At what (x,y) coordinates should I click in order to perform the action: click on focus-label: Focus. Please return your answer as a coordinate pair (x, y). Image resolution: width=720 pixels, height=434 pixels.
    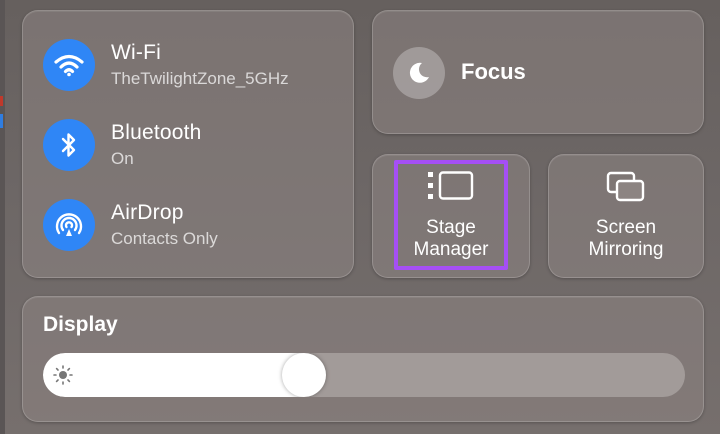
    Looking at the image, I should click on (493, 71).